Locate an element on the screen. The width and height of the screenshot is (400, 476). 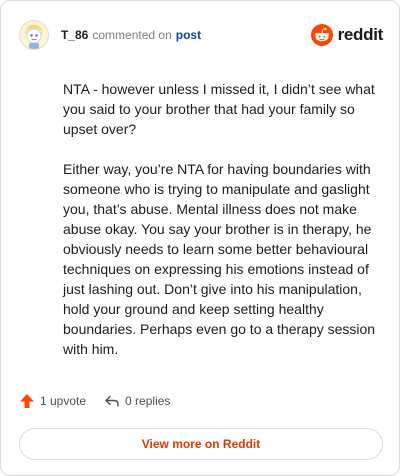
comment-meta: T_86 commented on post is located at coordinates (131, 35).